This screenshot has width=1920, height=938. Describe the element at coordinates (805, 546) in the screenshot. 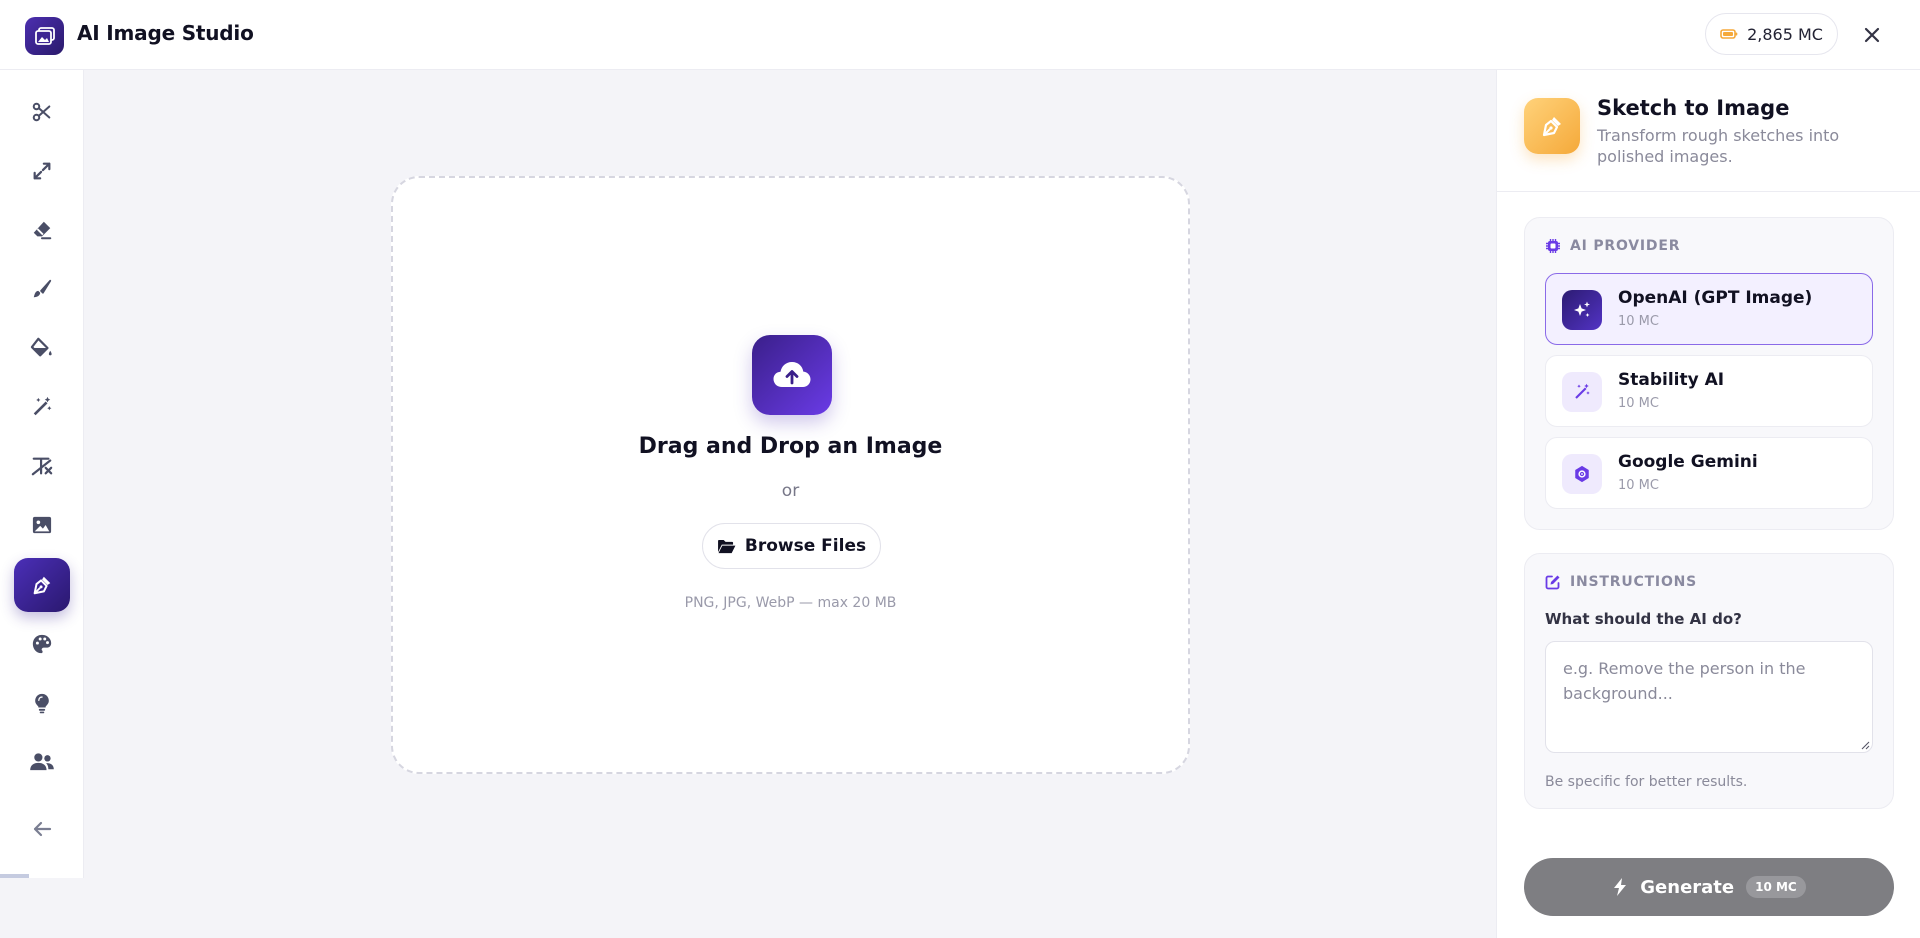

I see `browse-files-label: Browse Files` at that location.